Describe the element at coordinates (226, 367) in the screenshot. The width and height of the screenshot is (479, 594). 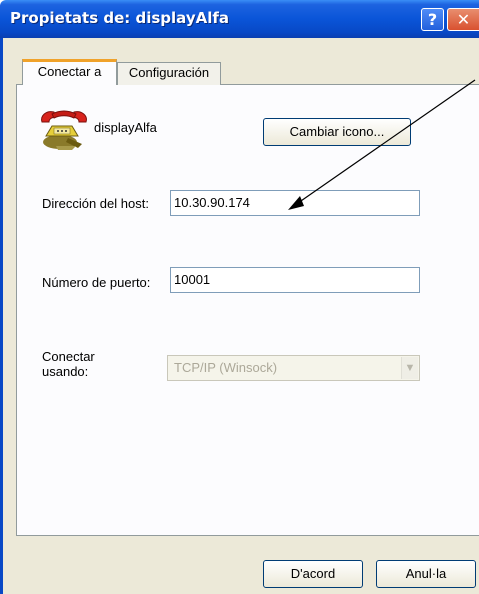
I see `connect-using-value: TCP/IP (Winsock)` at that location.